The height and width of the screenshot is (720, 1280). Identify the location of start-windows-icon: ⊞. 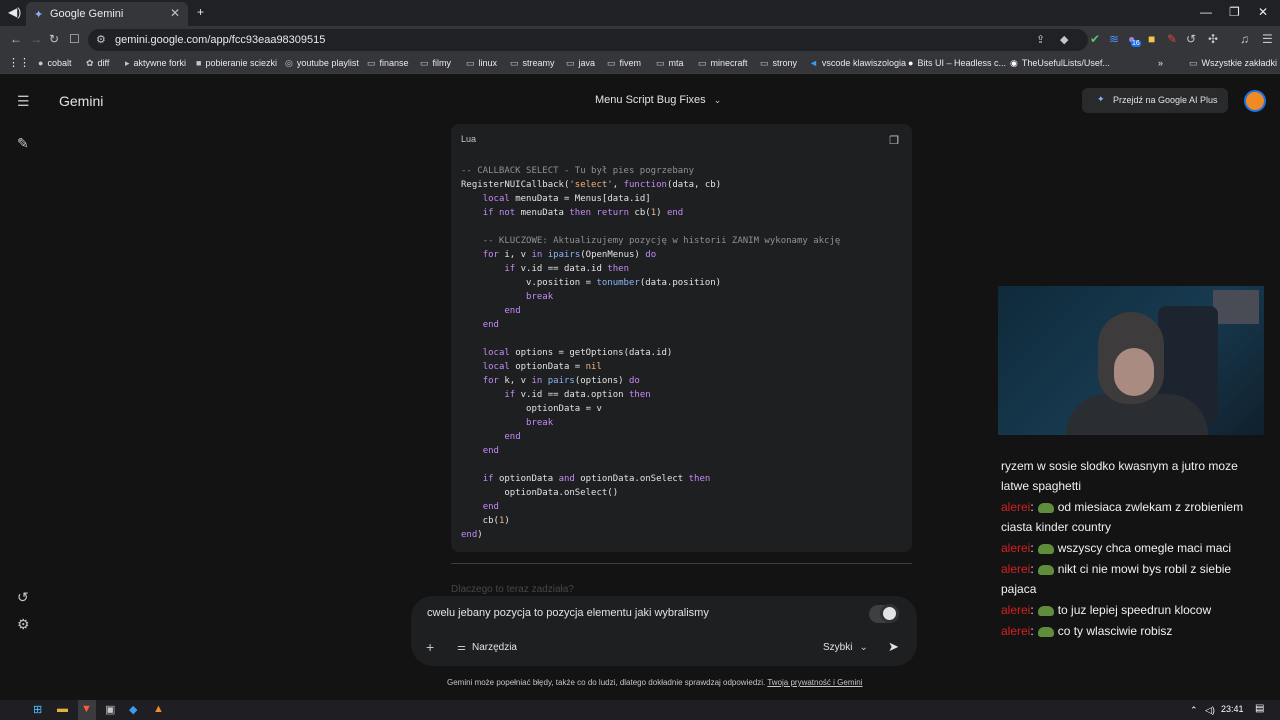
(37, 709).